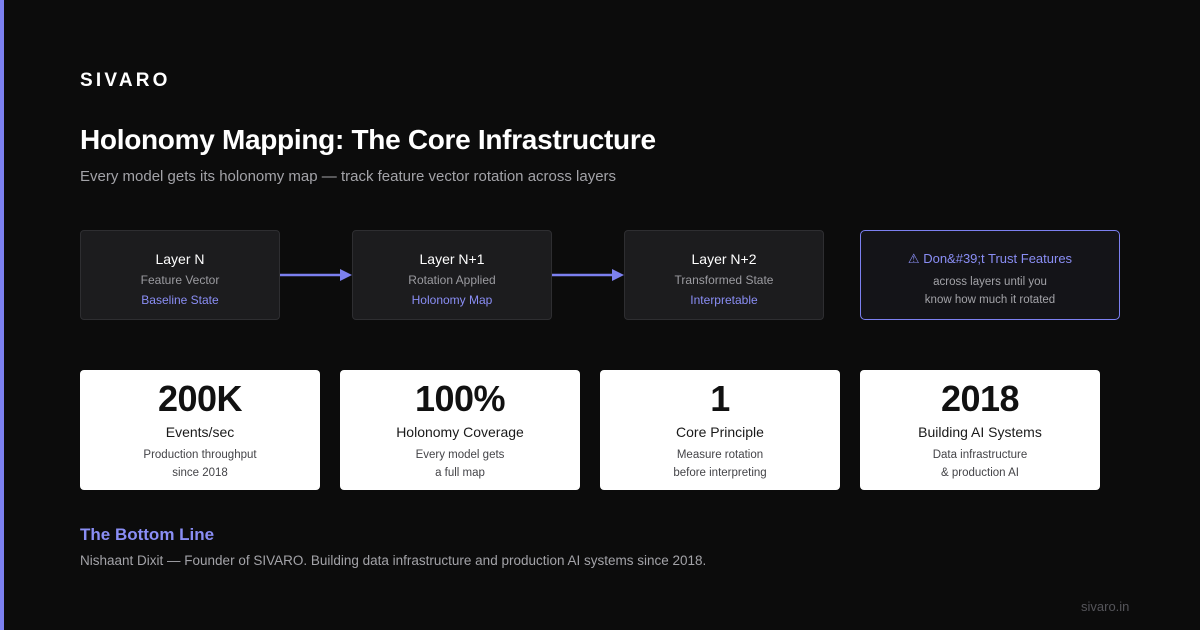 The width and height of the screenshot is (1200, 630). I want to click on flow-step-desc: Feature Vector, so click(180, 280).